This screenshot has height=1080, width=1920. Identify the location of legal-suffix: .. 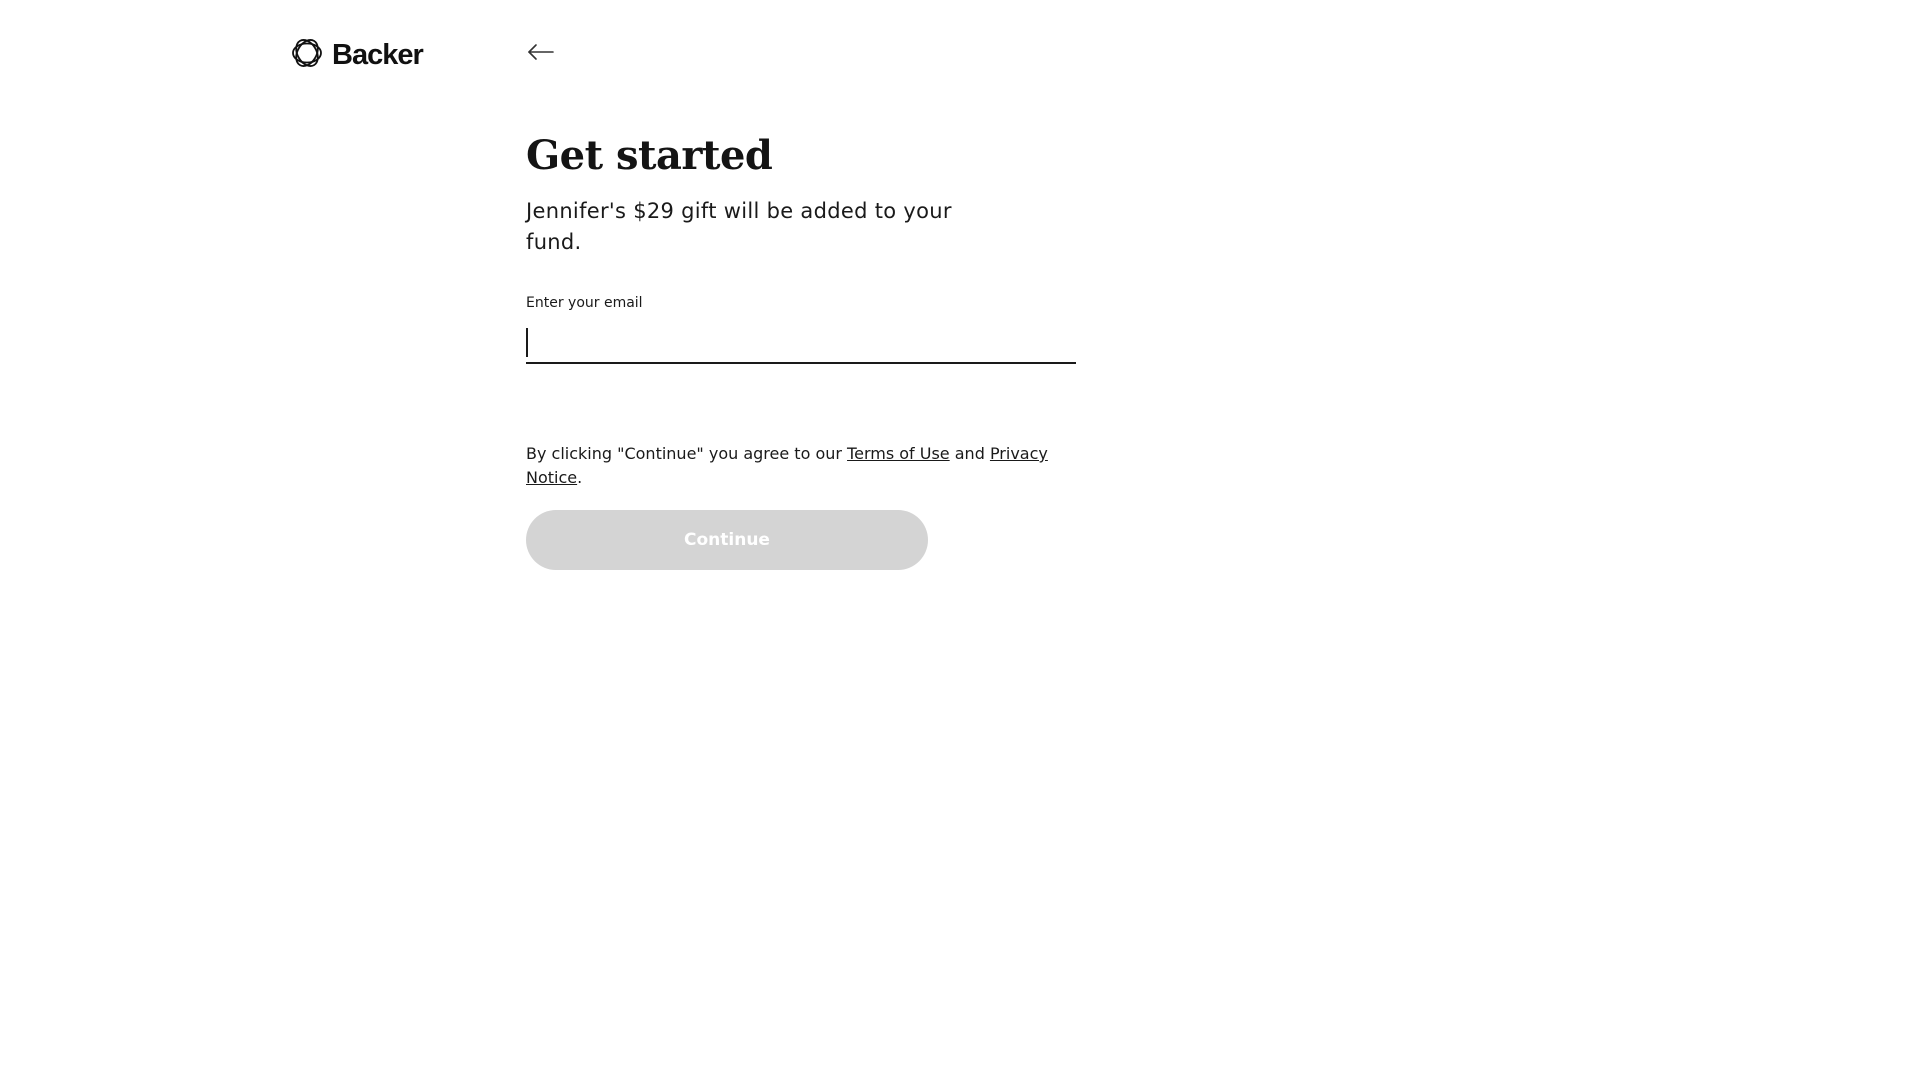
(580, 477).